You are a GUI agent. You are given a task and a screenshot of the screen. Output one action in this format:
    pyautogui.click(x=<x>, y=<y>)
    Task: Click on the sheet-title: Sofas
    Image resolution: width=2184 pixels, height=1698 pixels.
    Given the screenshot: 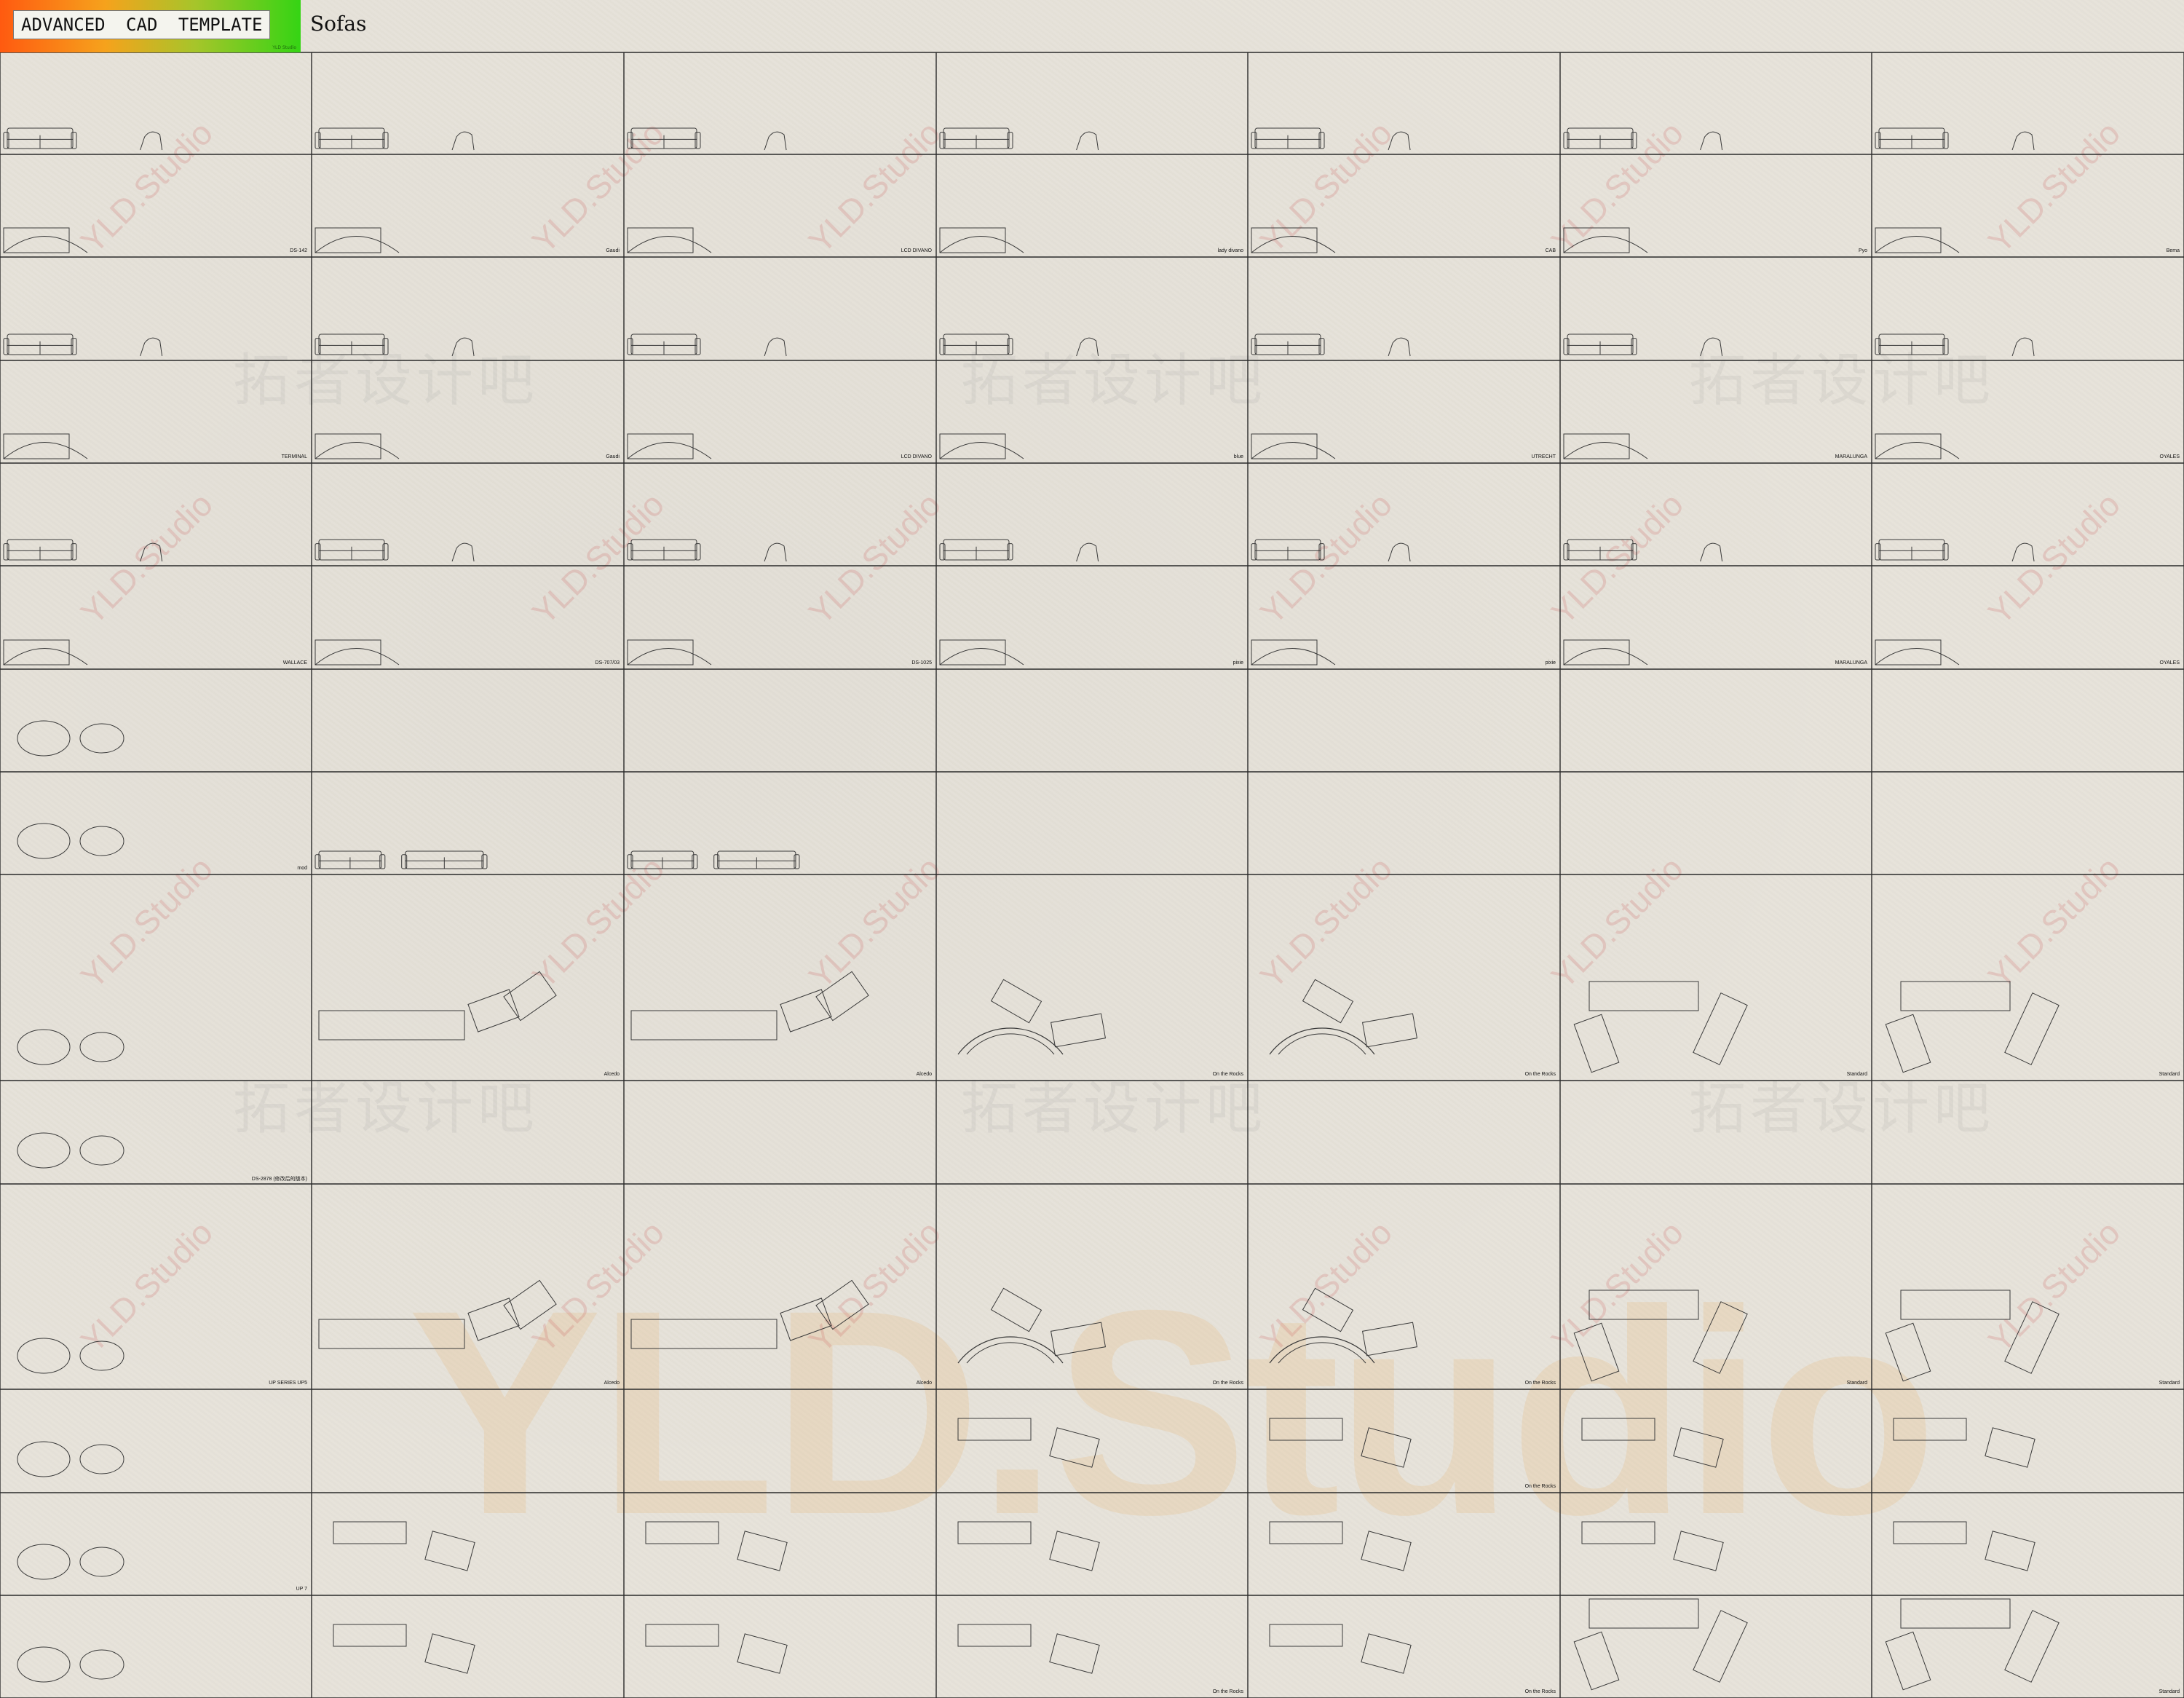 What is the action you would take?
    pyautogui.click(x=338, y=24)
    